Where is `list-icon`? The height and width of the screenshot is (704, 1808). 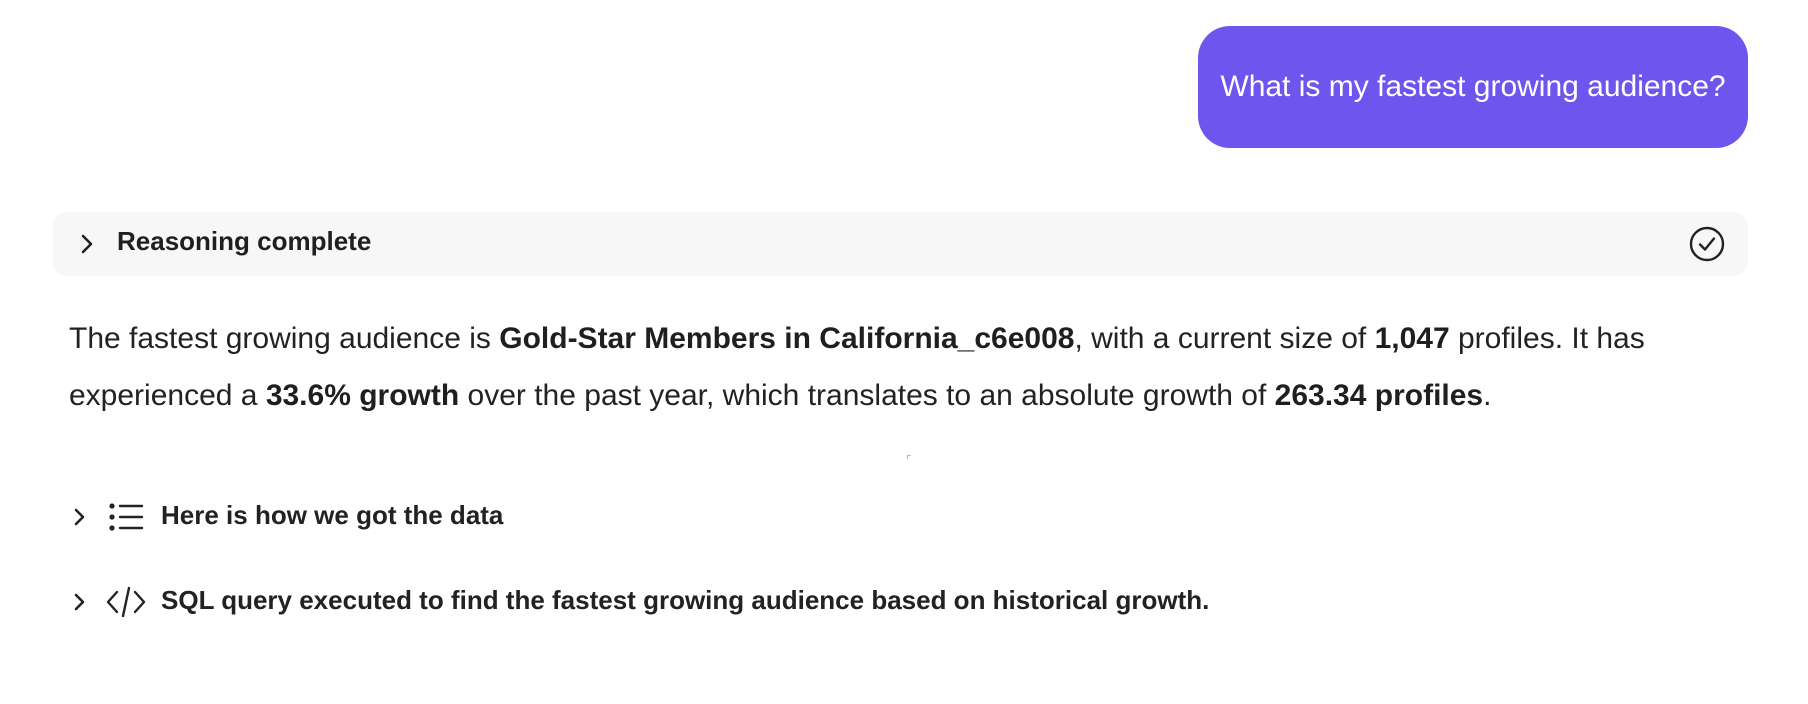
list-icon is located at coordinates (126, 517).